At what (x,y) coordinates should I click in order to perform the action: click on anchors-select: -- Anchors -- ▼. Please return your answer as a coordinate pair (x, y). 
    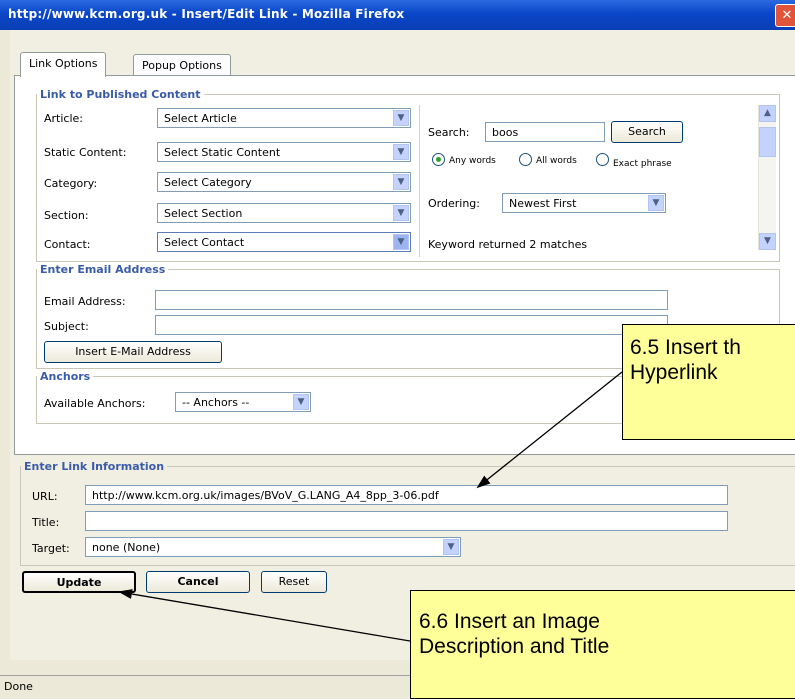
    Looking at the image, I should click on (243, 402).